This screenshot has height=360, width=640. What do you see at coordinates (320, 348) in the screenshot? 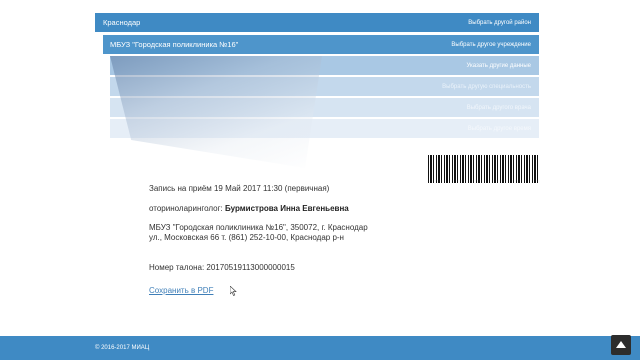
I see `footer: © 2016-2017 МИАЦ` at bounding box center [320, 348].